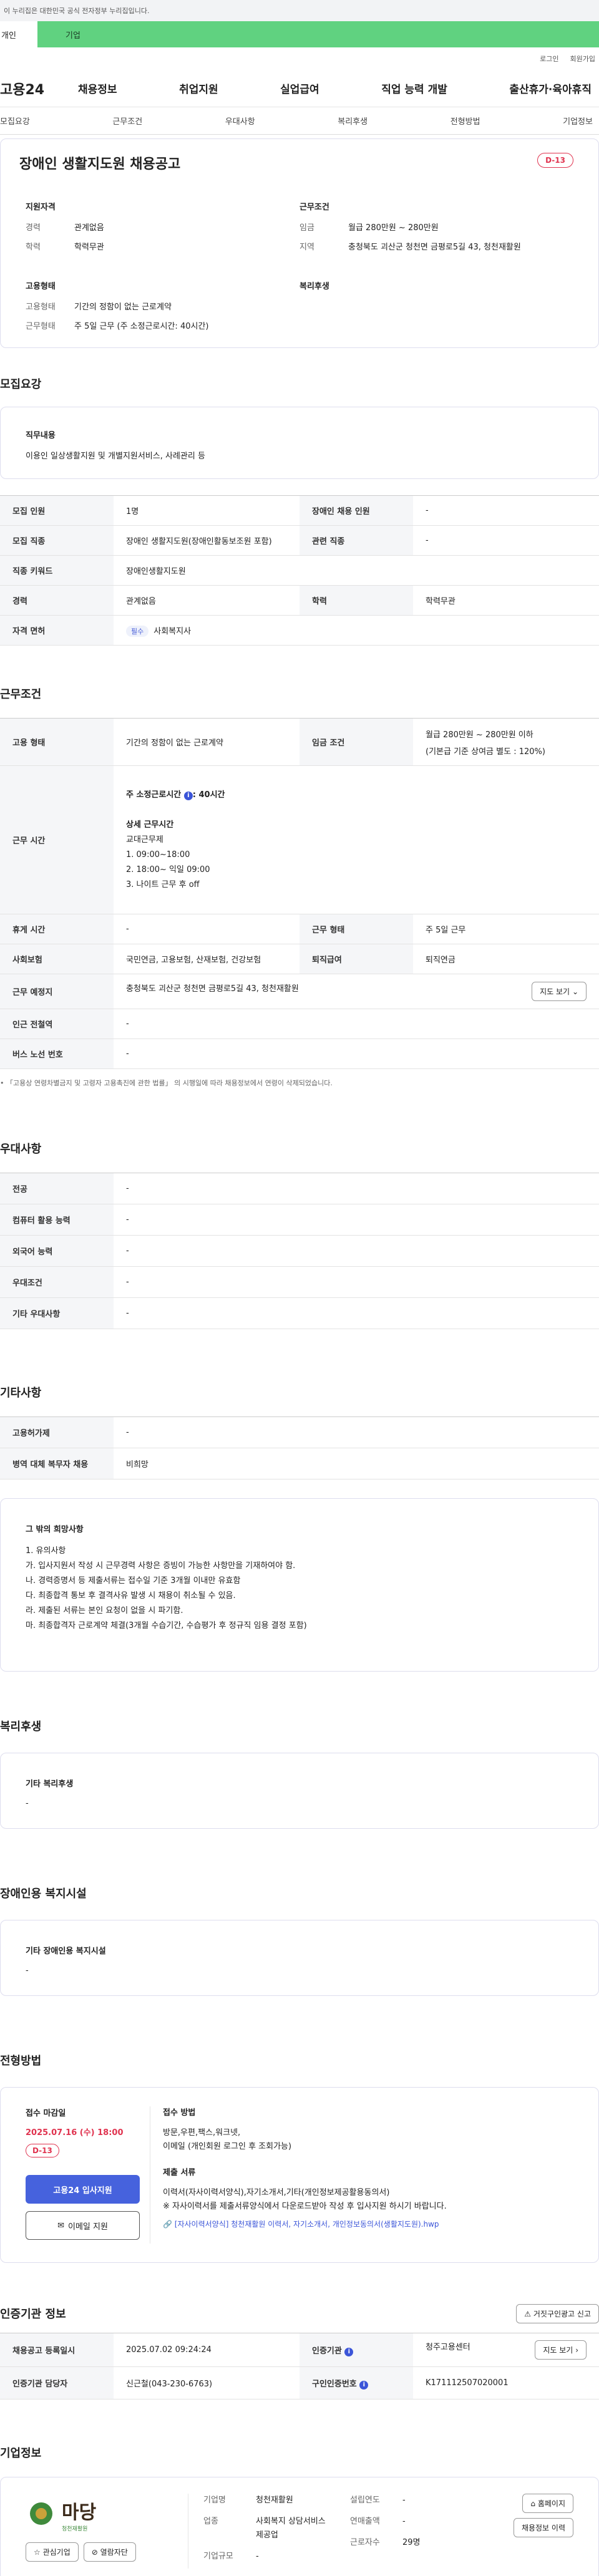 Image resolution: width=599 pixels, height=2576 pixels. Describe the element at coordinates (528, 2313) in the screenshot. I see `alert-icon: ⚠` at that location.